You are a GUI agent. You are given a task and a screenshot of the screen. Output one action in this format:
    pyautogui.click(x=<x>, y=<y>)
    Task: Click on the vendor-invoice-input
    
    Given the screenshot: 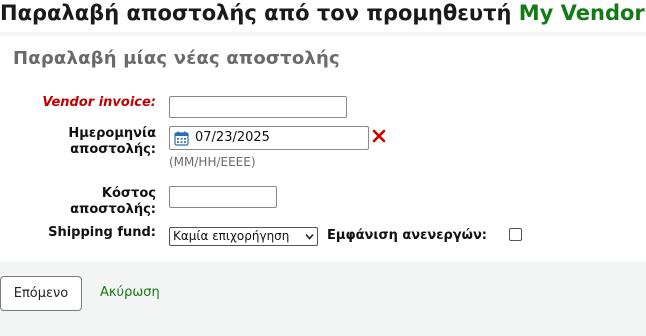 What is the action you would take?
    pyautogui.click(x=258, y=107)
    